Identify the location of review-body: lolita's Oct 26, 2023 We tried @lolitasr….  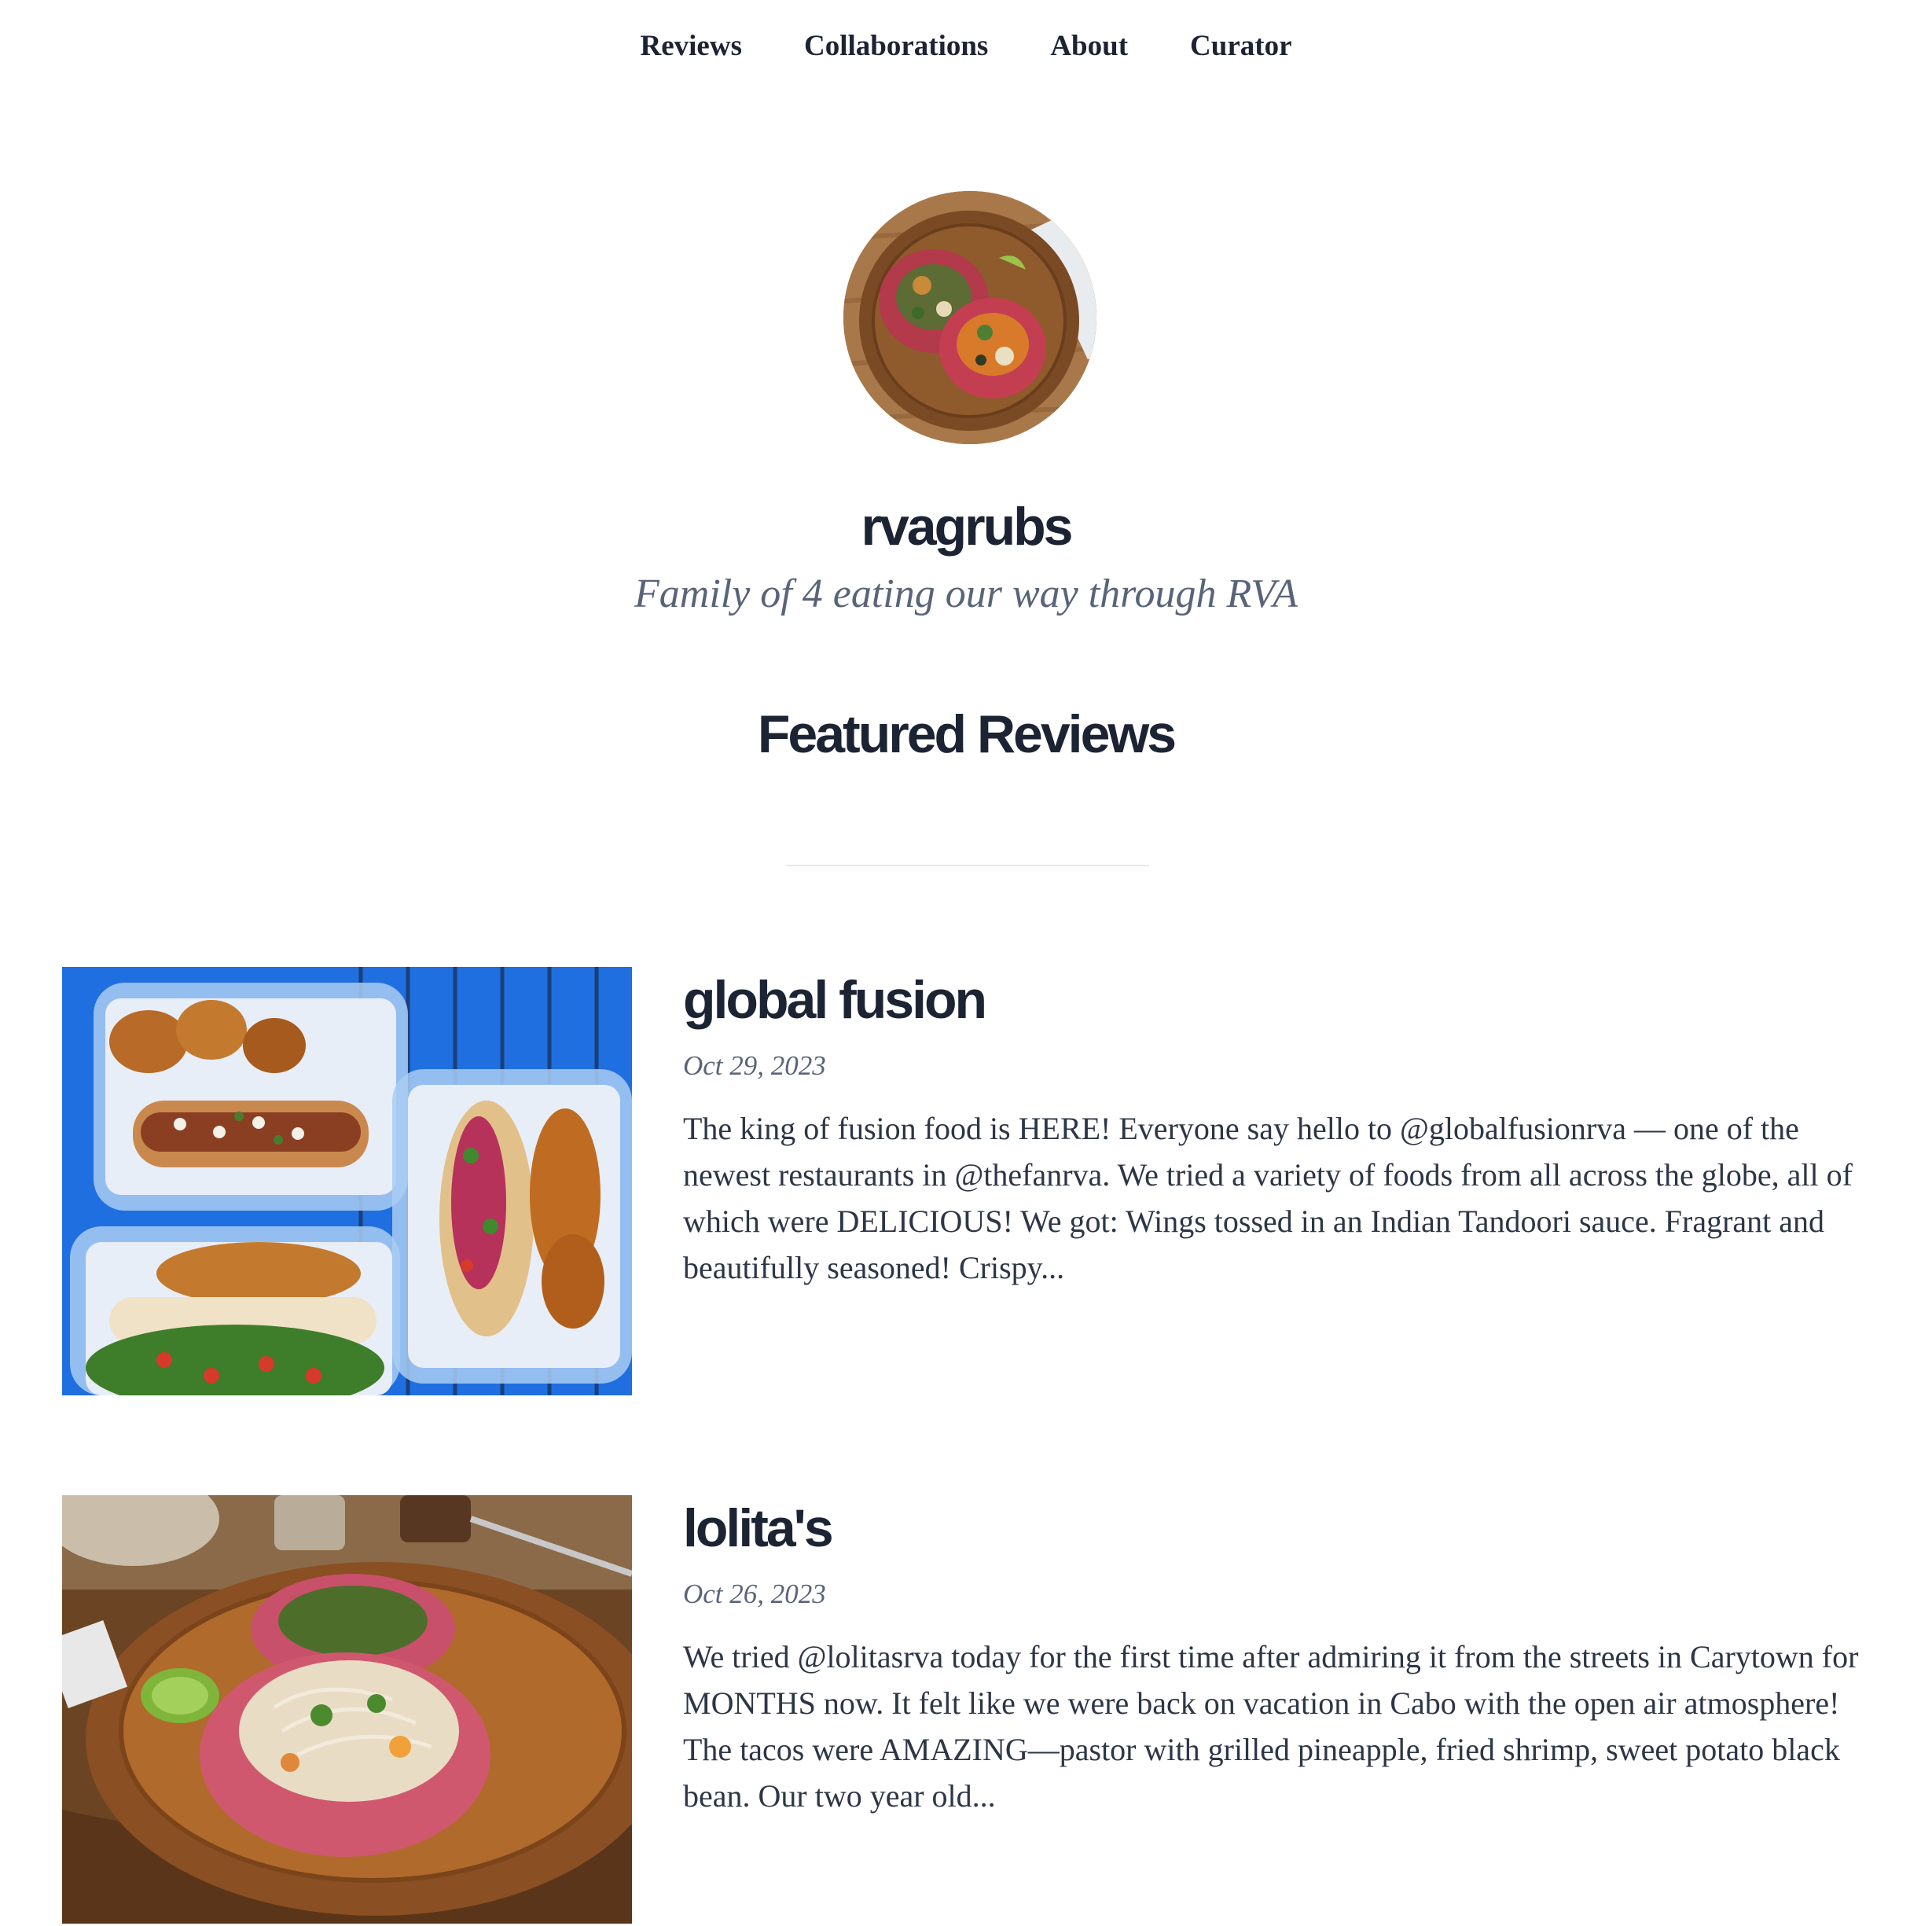
(1288, 1673).